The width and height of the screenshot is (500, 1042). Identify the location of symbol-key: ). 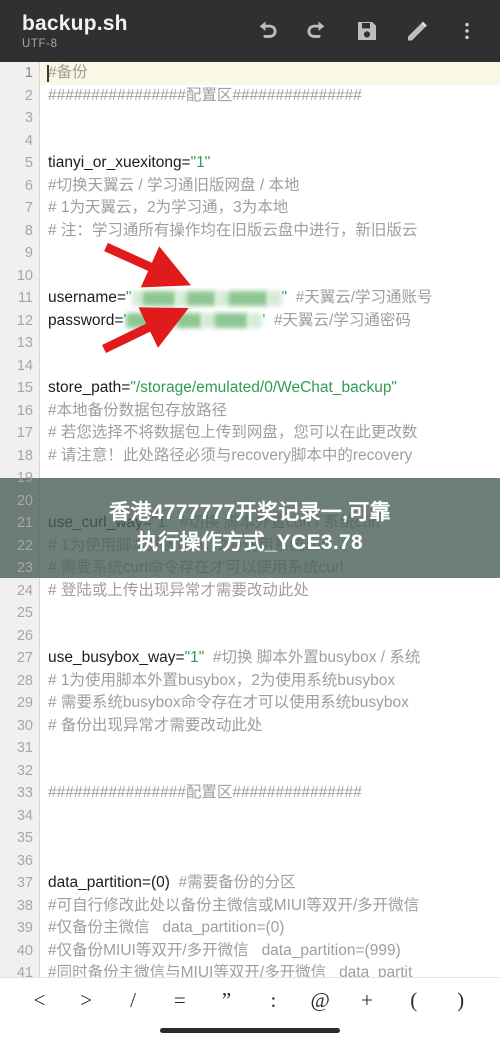
(460, 1000).